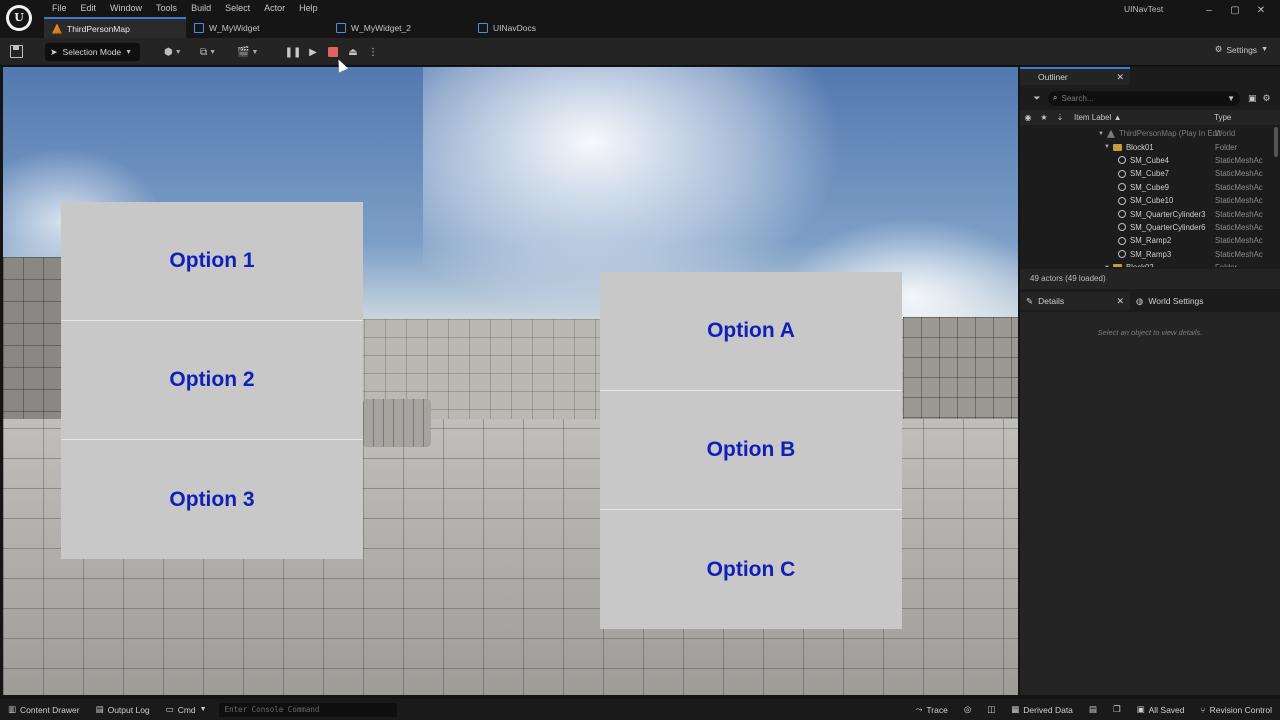 This screenshot has height=720, width=1280. What do you see at coordinates (308, 8) in the screenshot?
I see `menu-help: Help` at bounding box center [308, 8].